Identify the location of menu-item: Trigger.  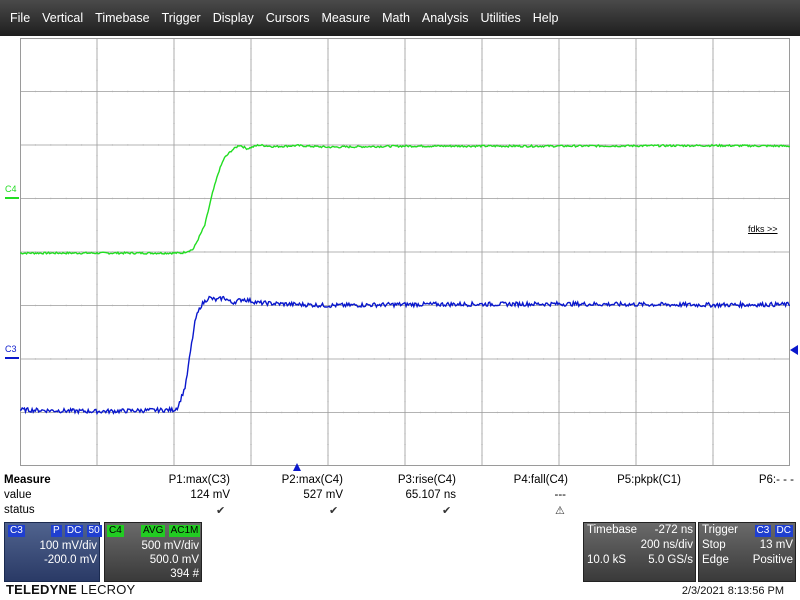
(181, 18).